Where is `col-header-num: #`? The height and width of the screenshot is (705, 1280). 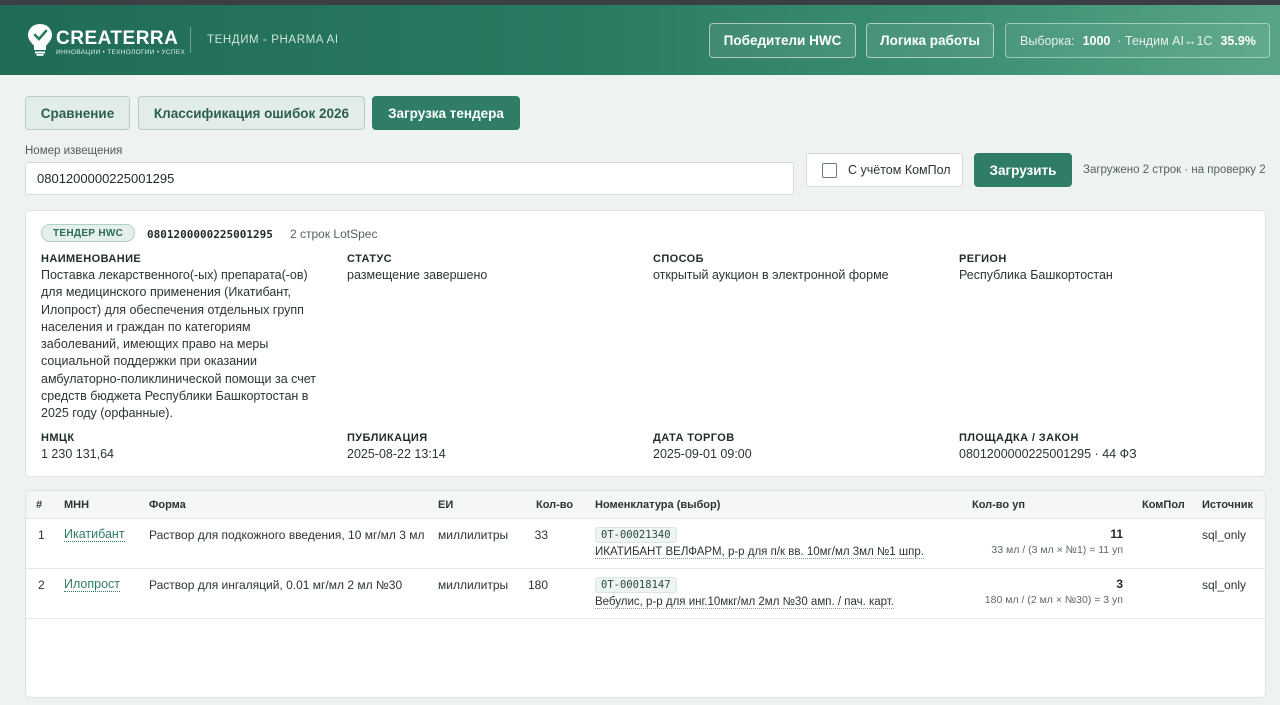 col-header-num: # is located at coordinates (39, 505).